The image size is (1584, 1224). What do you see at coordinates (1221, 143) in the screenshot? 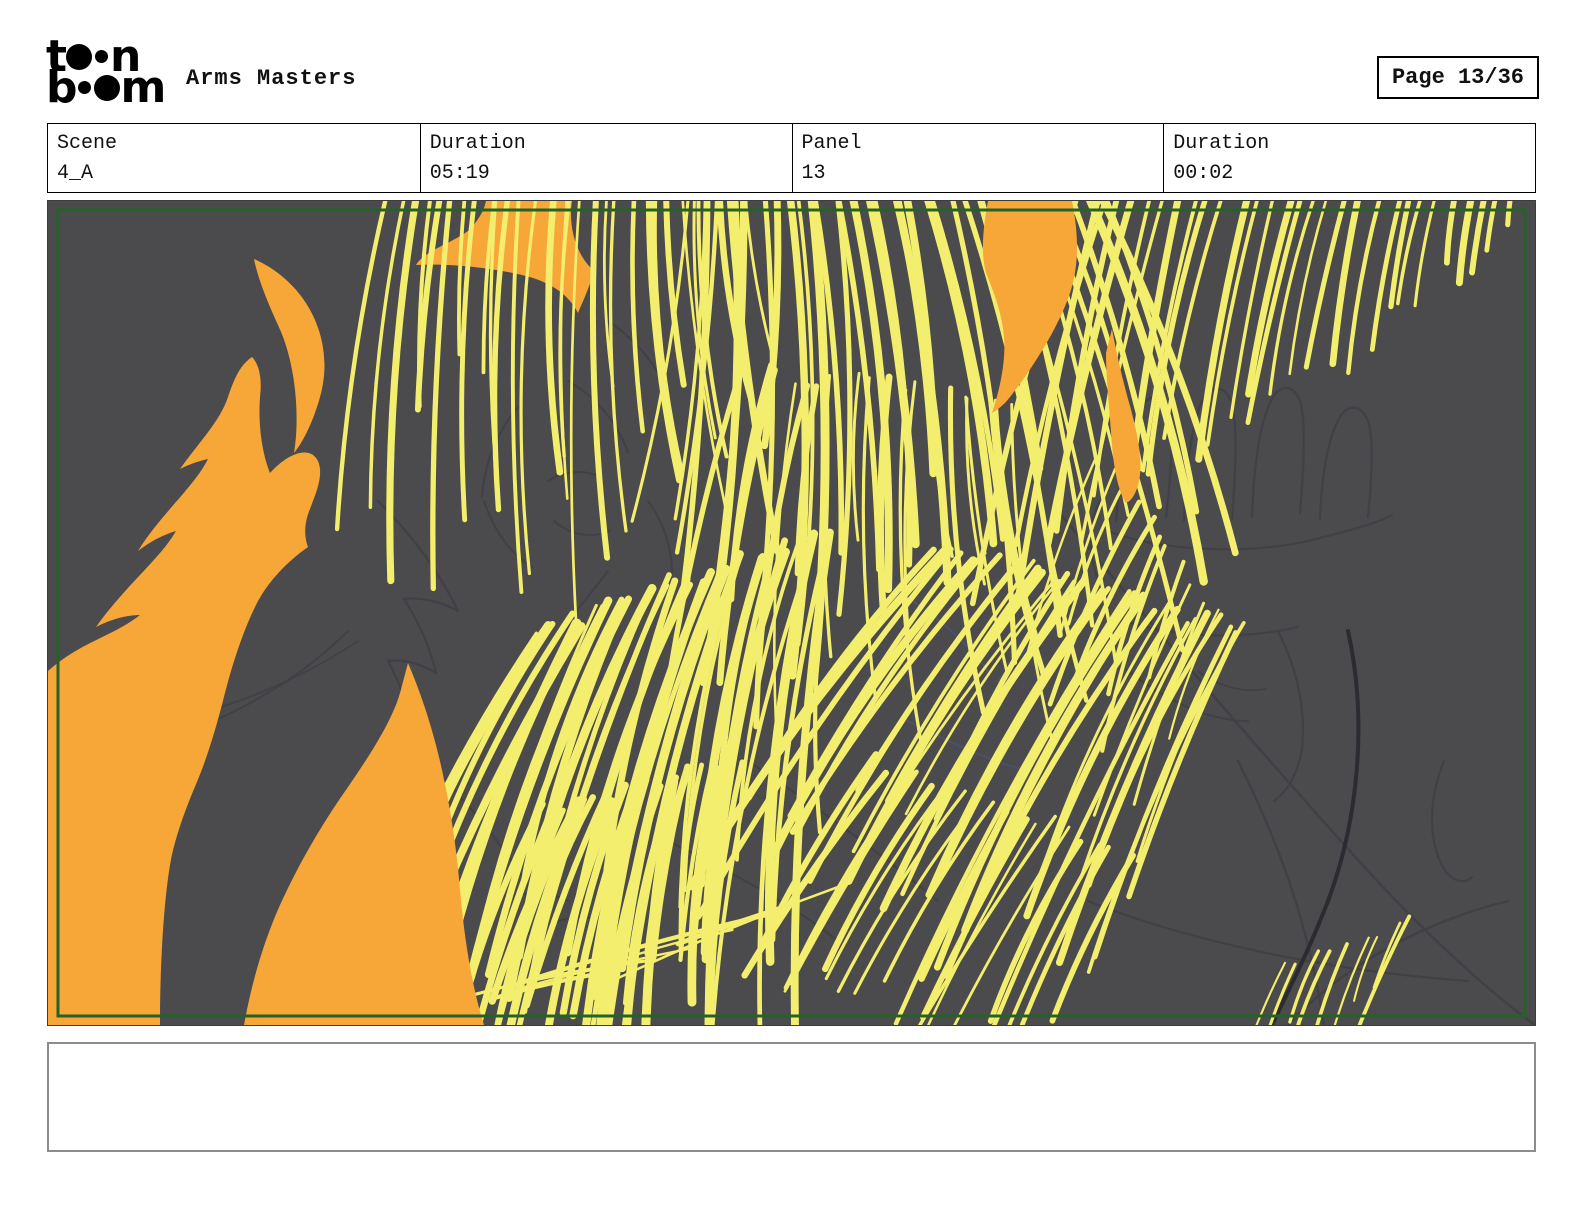
I see `panel-duration-label: Duration` at bounding box center [1221, 143].